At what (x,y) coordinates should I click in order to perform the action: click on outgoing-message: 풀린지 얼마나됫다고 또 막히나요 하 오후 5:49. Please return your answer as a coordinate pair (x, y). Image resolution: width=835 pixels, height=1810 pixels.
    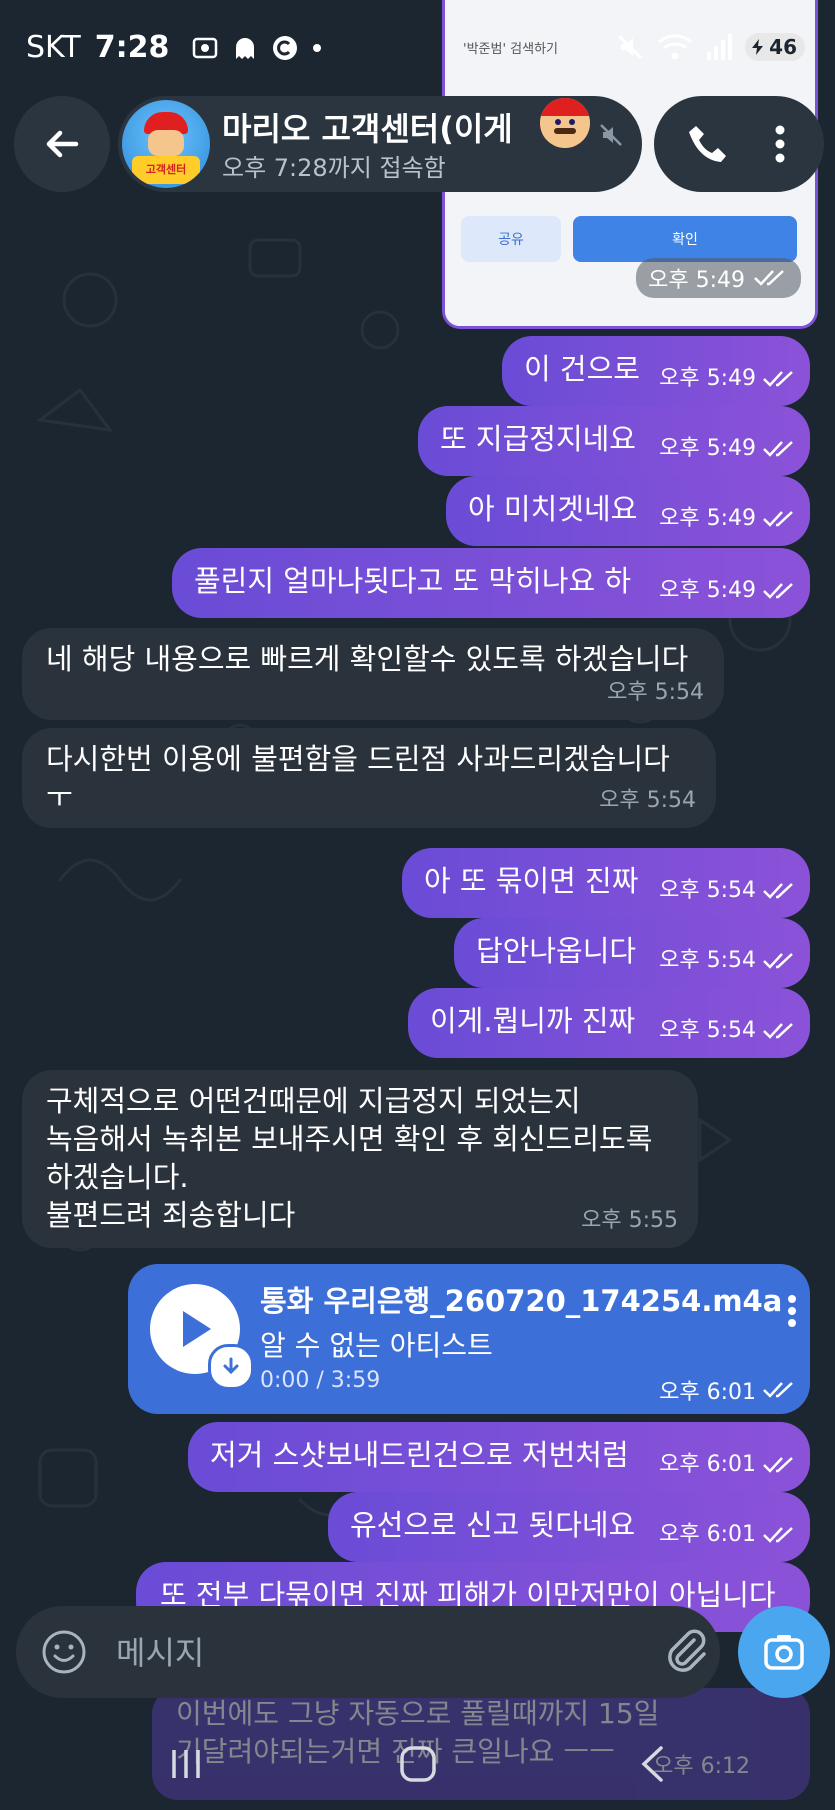
    Looking at the image, I should click on (491, 583).